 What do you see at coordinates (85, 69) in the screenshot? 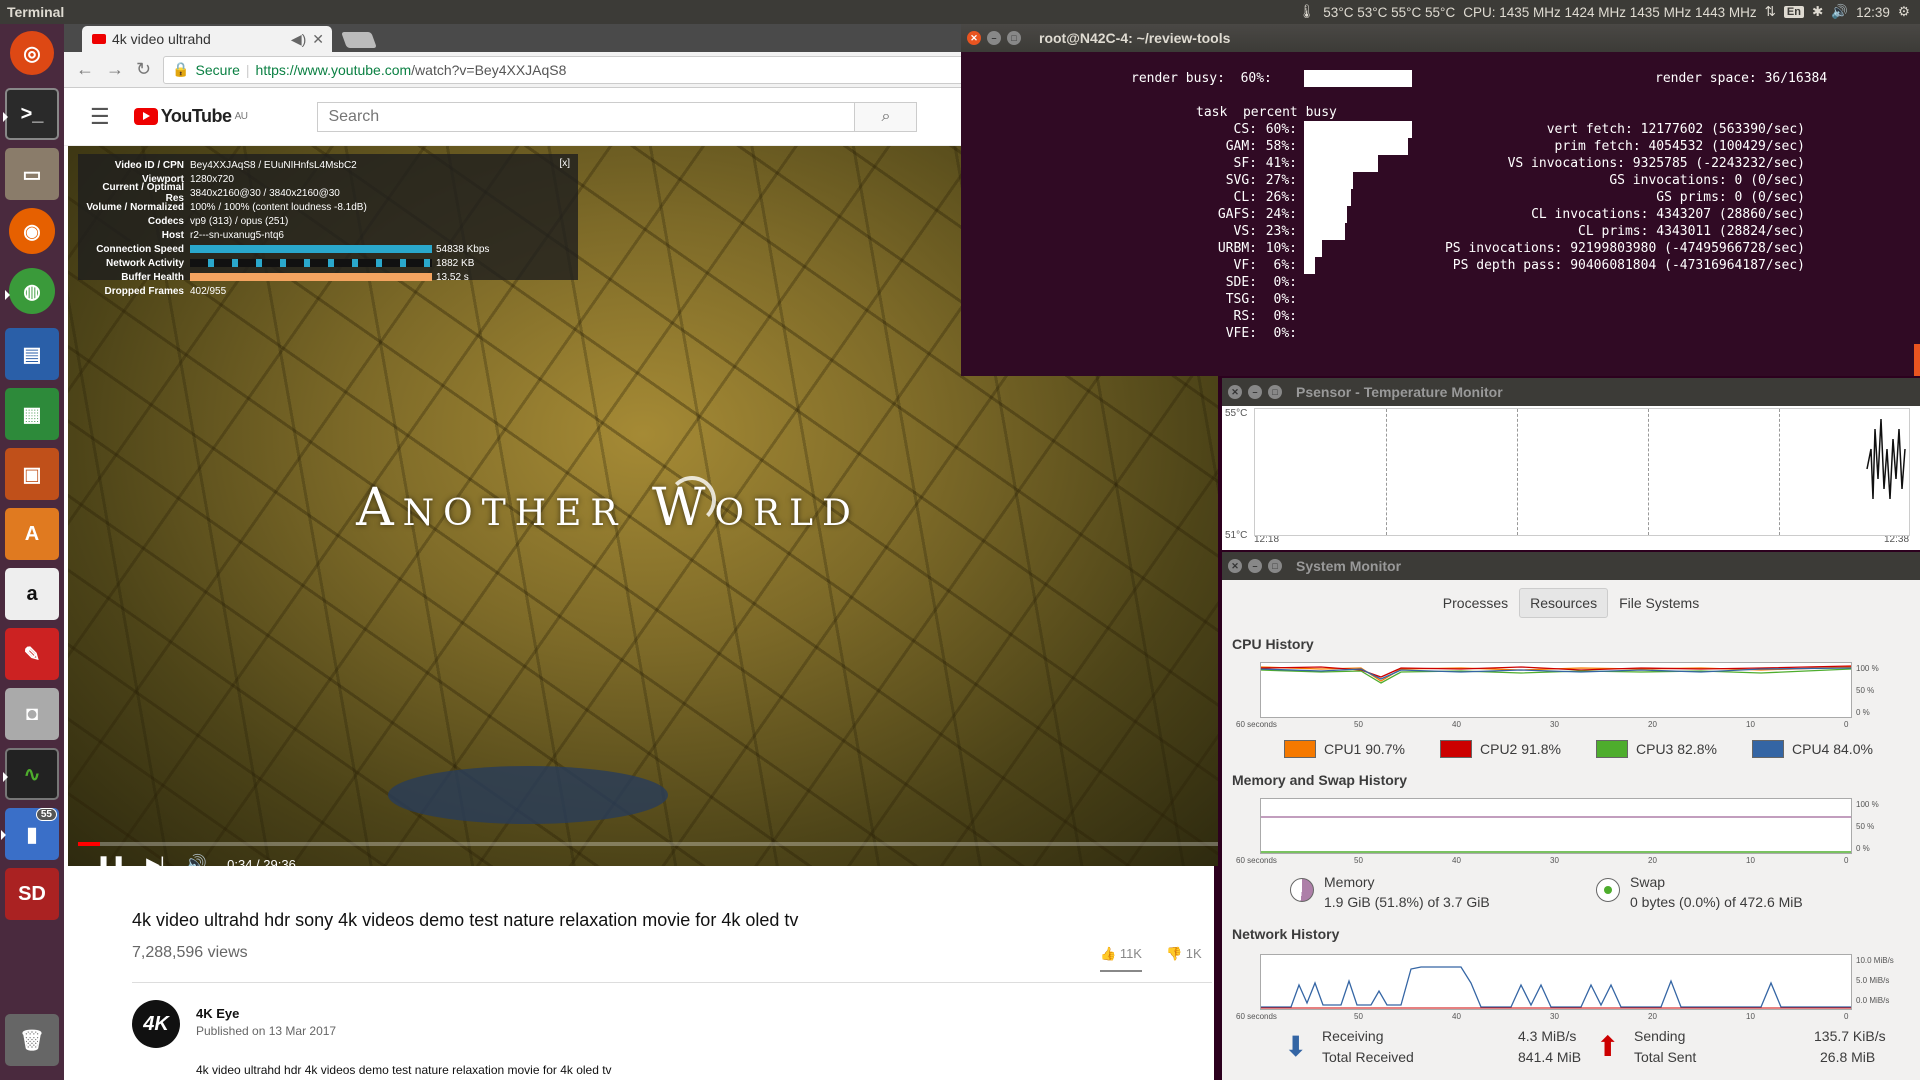
I see `back-arrow-icon: ←` at bounding box center [85, 69].